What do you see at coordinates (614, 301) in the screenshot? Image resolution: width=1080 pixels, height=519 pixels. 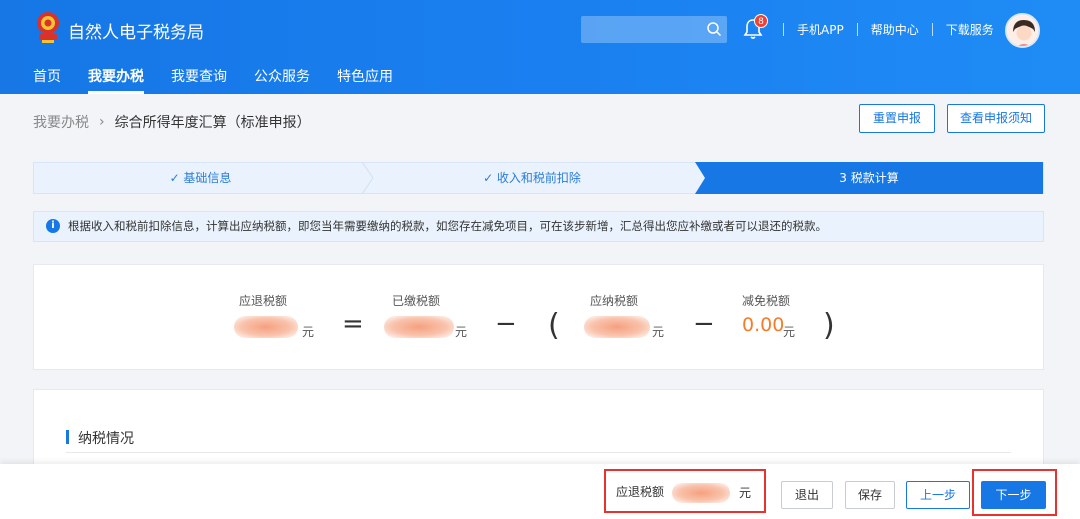 I see `payable-amount-label: 应纳税额` at bounding box center [614, 301].